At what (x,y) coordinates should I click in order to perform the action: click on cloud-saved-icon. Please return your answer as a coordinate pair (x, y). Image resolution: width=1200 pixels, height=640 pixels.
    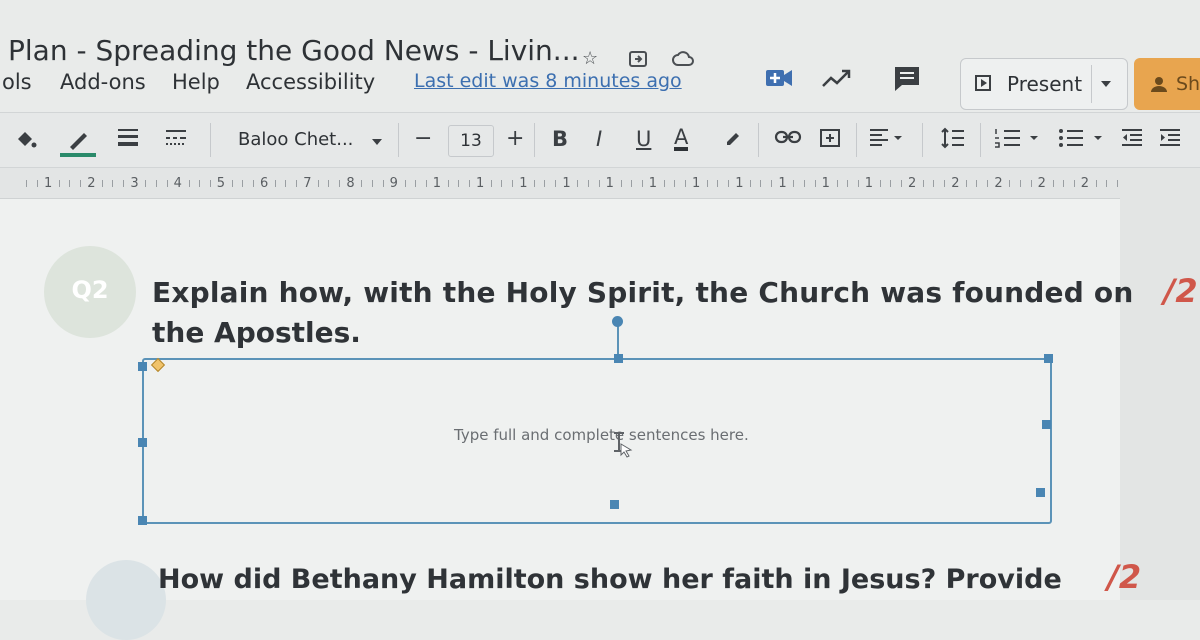
    Looking at the image, I should click on (683, 59).